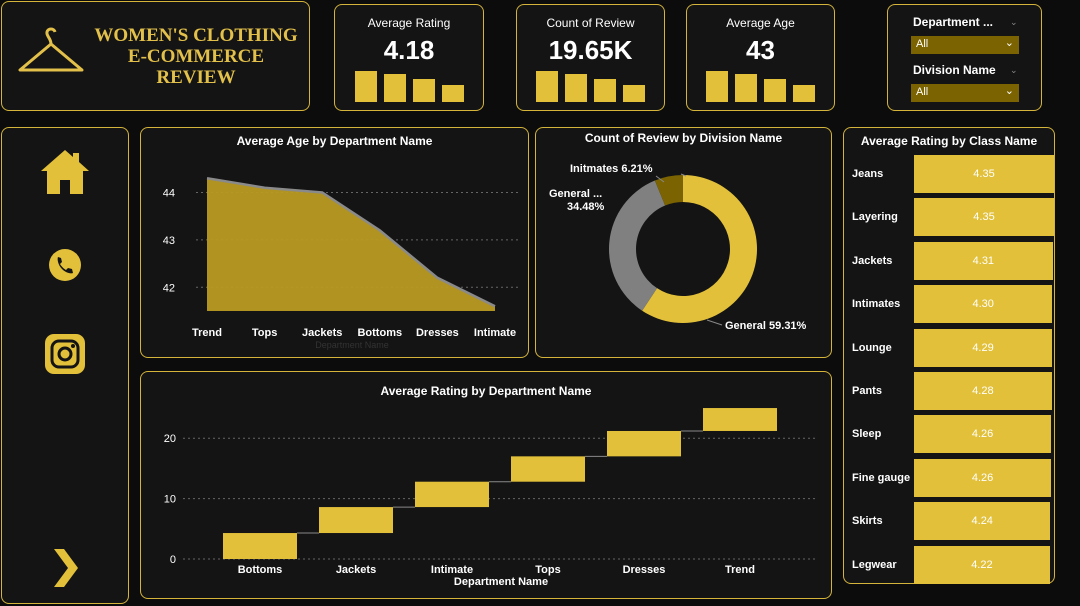  I want to click on kpi-value: 43, so click(760, 50).